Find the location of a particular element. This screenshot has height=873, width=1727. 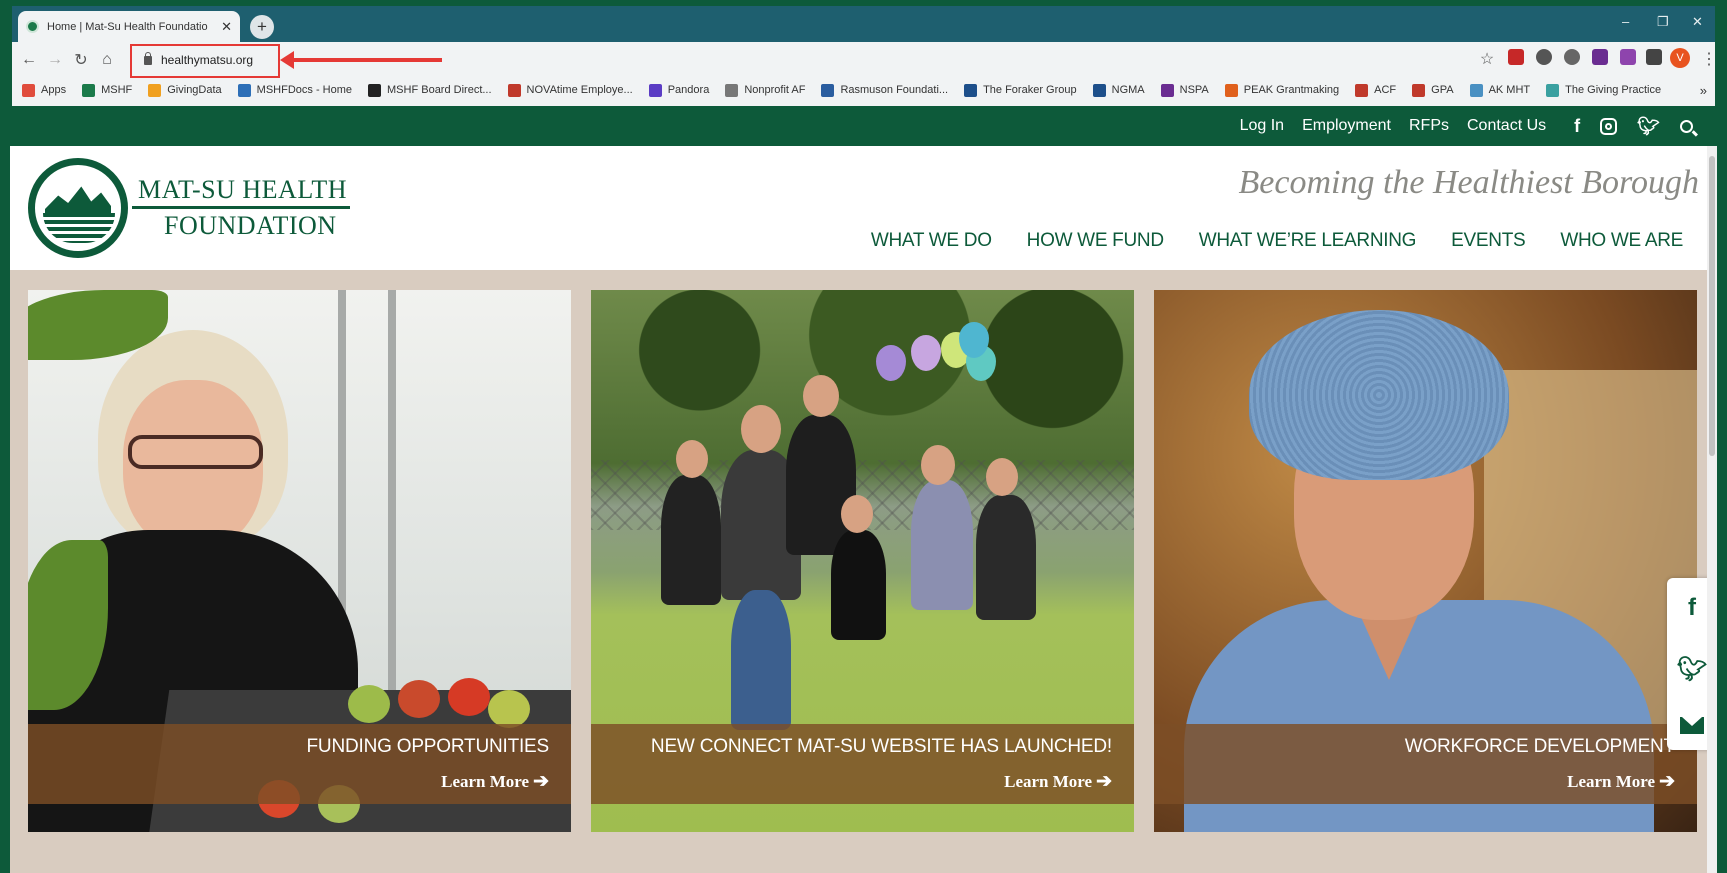

tab-title: Home | Mat-Su Health Foundatio is located at coordinates (127, 26).